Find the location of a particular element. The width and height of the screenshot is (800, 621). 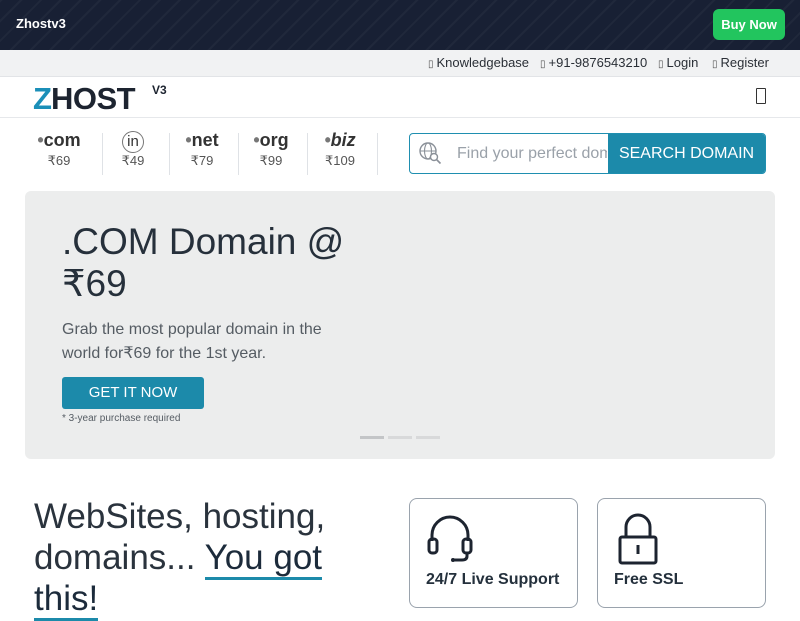

register-label: Register is located at coordinates (744, 62).